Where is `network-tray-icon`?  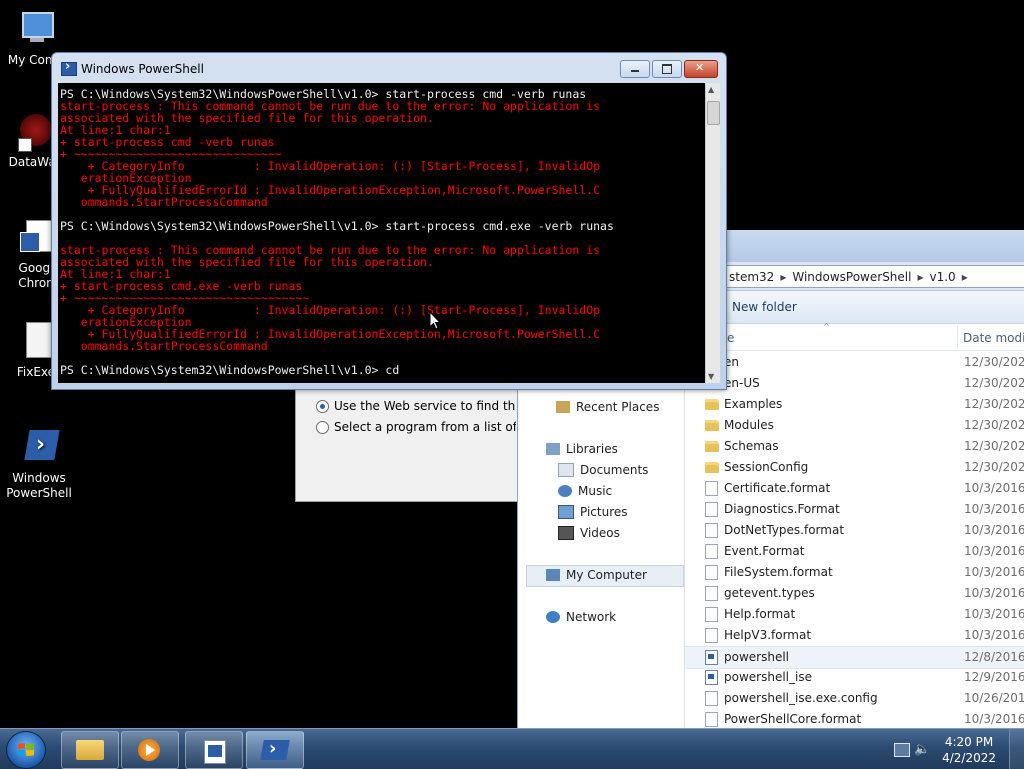
network-tray-icon is located at coordinates (902, 750).